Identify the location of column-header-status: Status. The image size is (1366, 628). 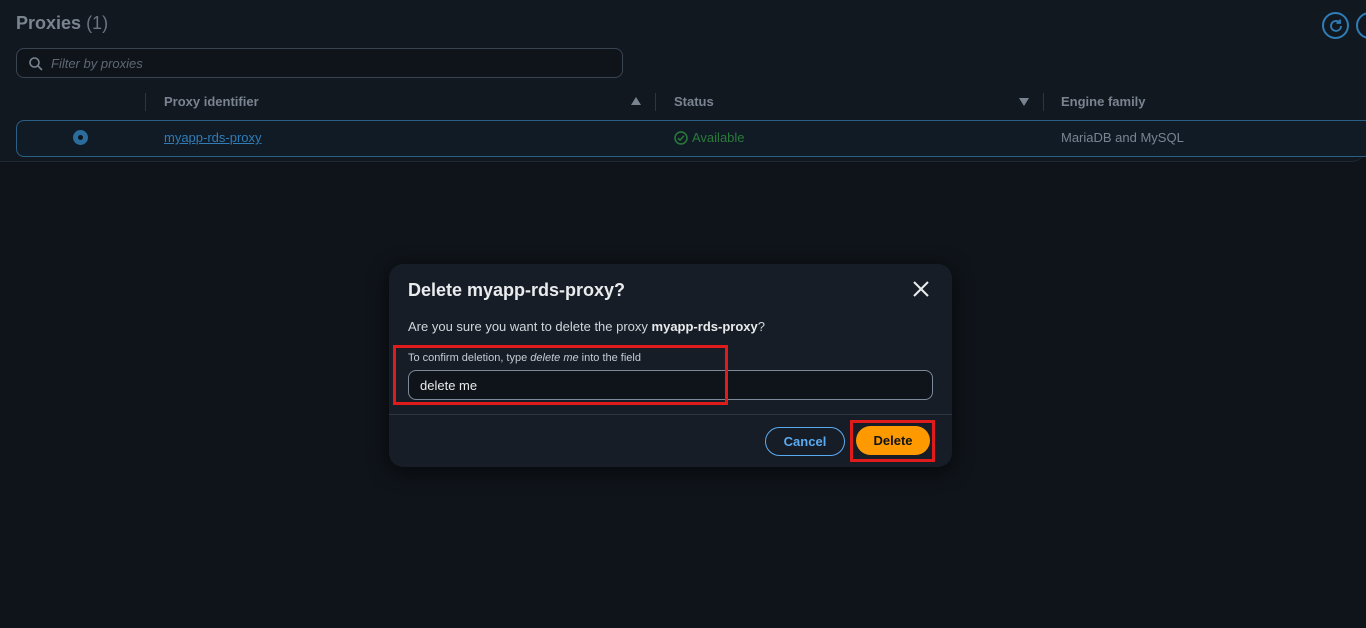
(694, 101).